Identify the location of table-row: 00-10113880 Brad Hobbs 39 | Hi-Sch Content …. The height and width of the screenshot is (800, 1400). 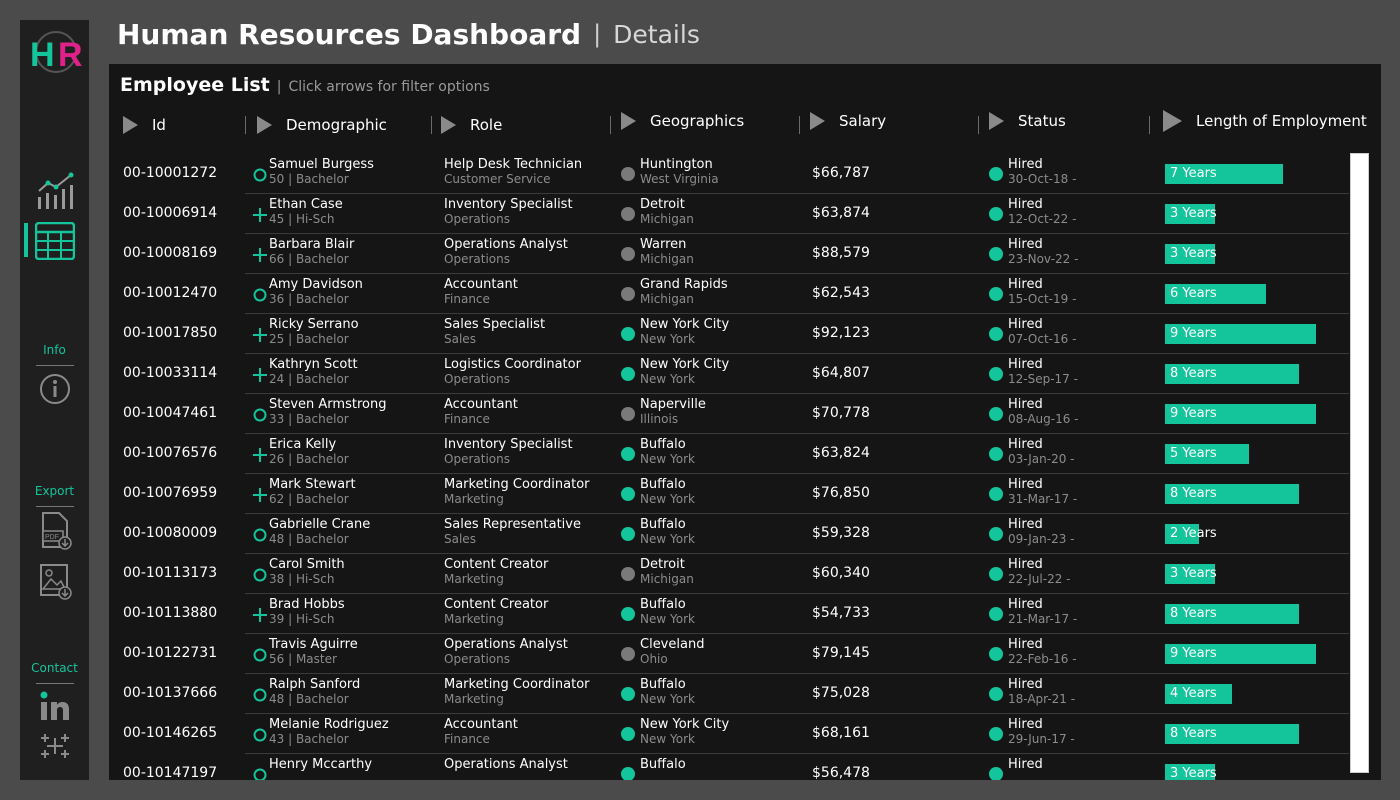
(729, 614).